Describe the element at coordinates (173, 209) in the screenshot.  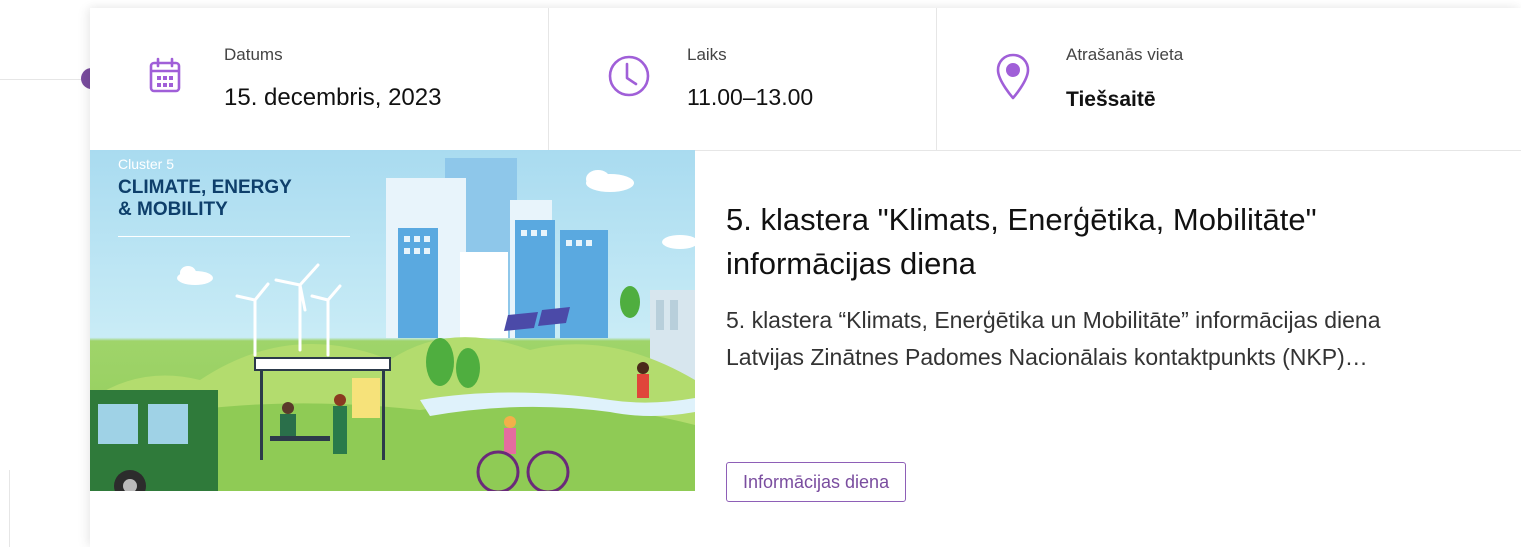
I see `image-heading-line2: & MOBILITY` at that location.